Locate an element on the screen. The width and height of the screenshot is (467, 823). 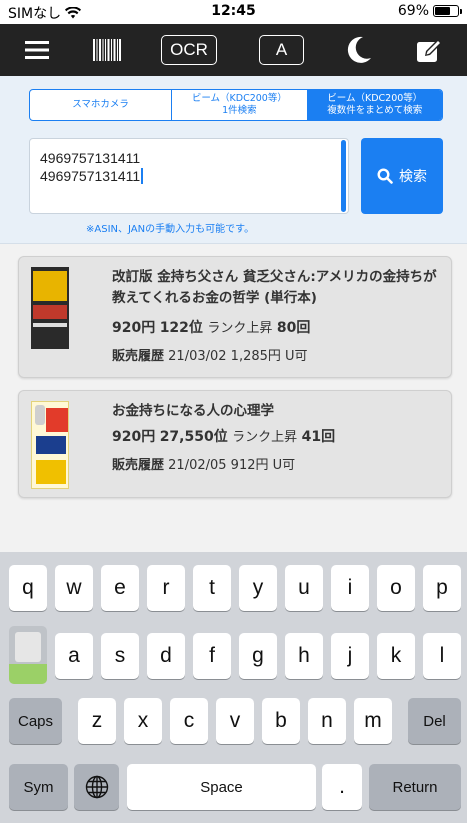
history-value: 21/03/02 1,285円 U可 is located at coordinates (238, 356).